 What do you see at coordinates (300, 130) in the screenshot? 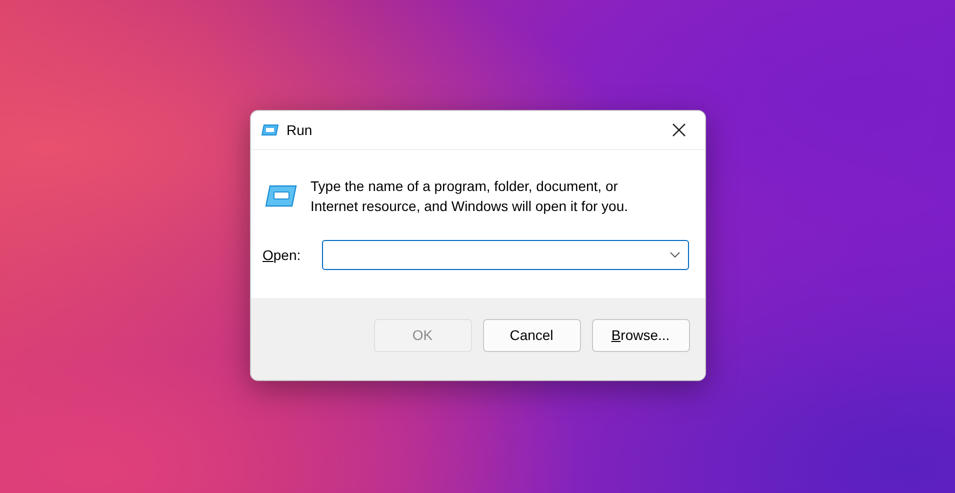
I see `window-title: Run` at bounding box center [300, 130].